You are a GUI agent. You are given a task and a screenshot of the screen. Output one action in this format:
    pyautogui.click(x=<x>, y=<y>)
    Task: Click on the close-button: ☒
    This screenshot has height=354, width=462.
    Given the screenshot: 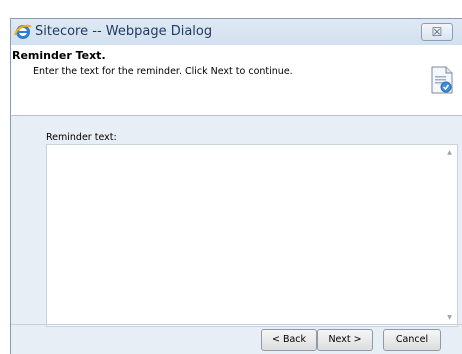 What is the action you would take?
    pyautogui.click(x=437, y=32)
    